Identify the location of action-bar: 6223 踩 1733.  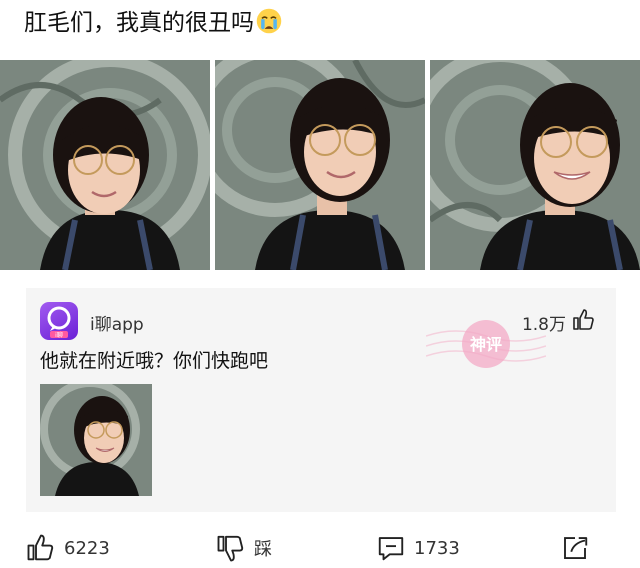
(320, 547).